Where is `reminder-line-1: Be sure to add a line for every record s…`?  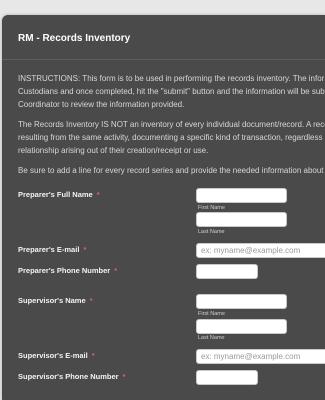 reminder-line-1: Be sure to add a line for every record s… is located at coordinates (171, 170).